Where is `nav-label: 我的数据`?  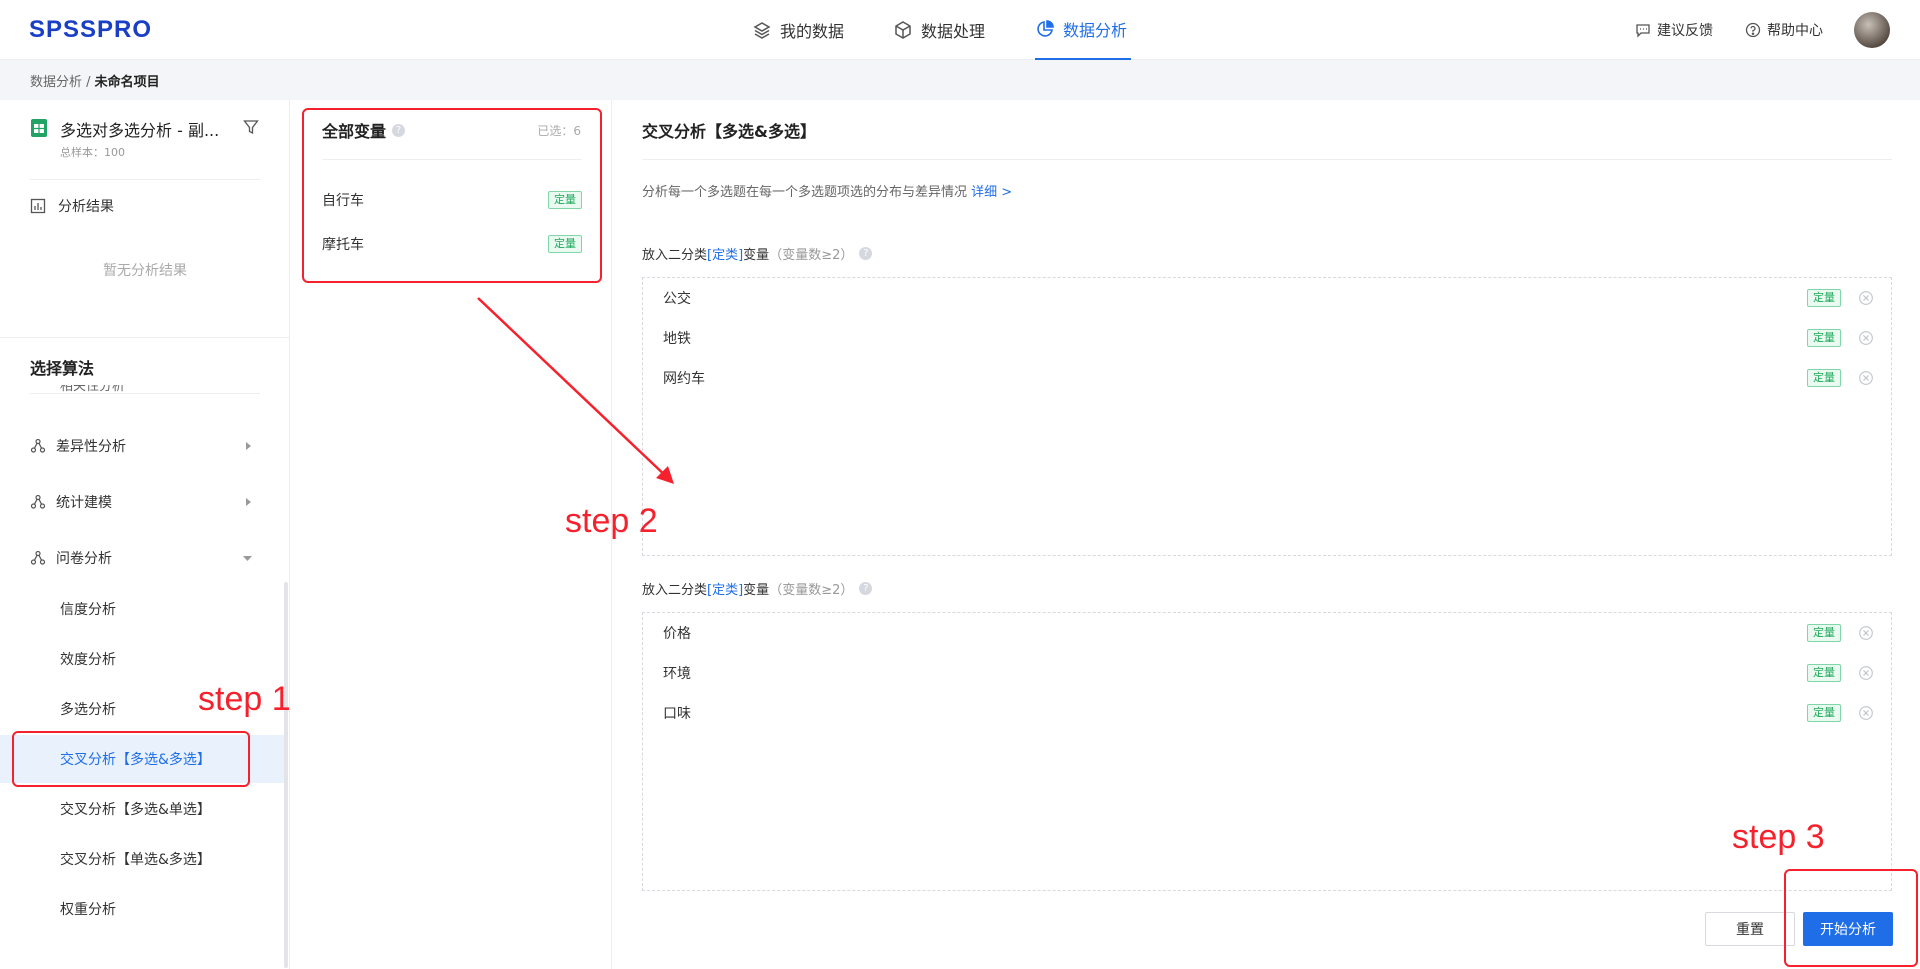
nav-label: 我的数据 is located at coordinates (812, 31).